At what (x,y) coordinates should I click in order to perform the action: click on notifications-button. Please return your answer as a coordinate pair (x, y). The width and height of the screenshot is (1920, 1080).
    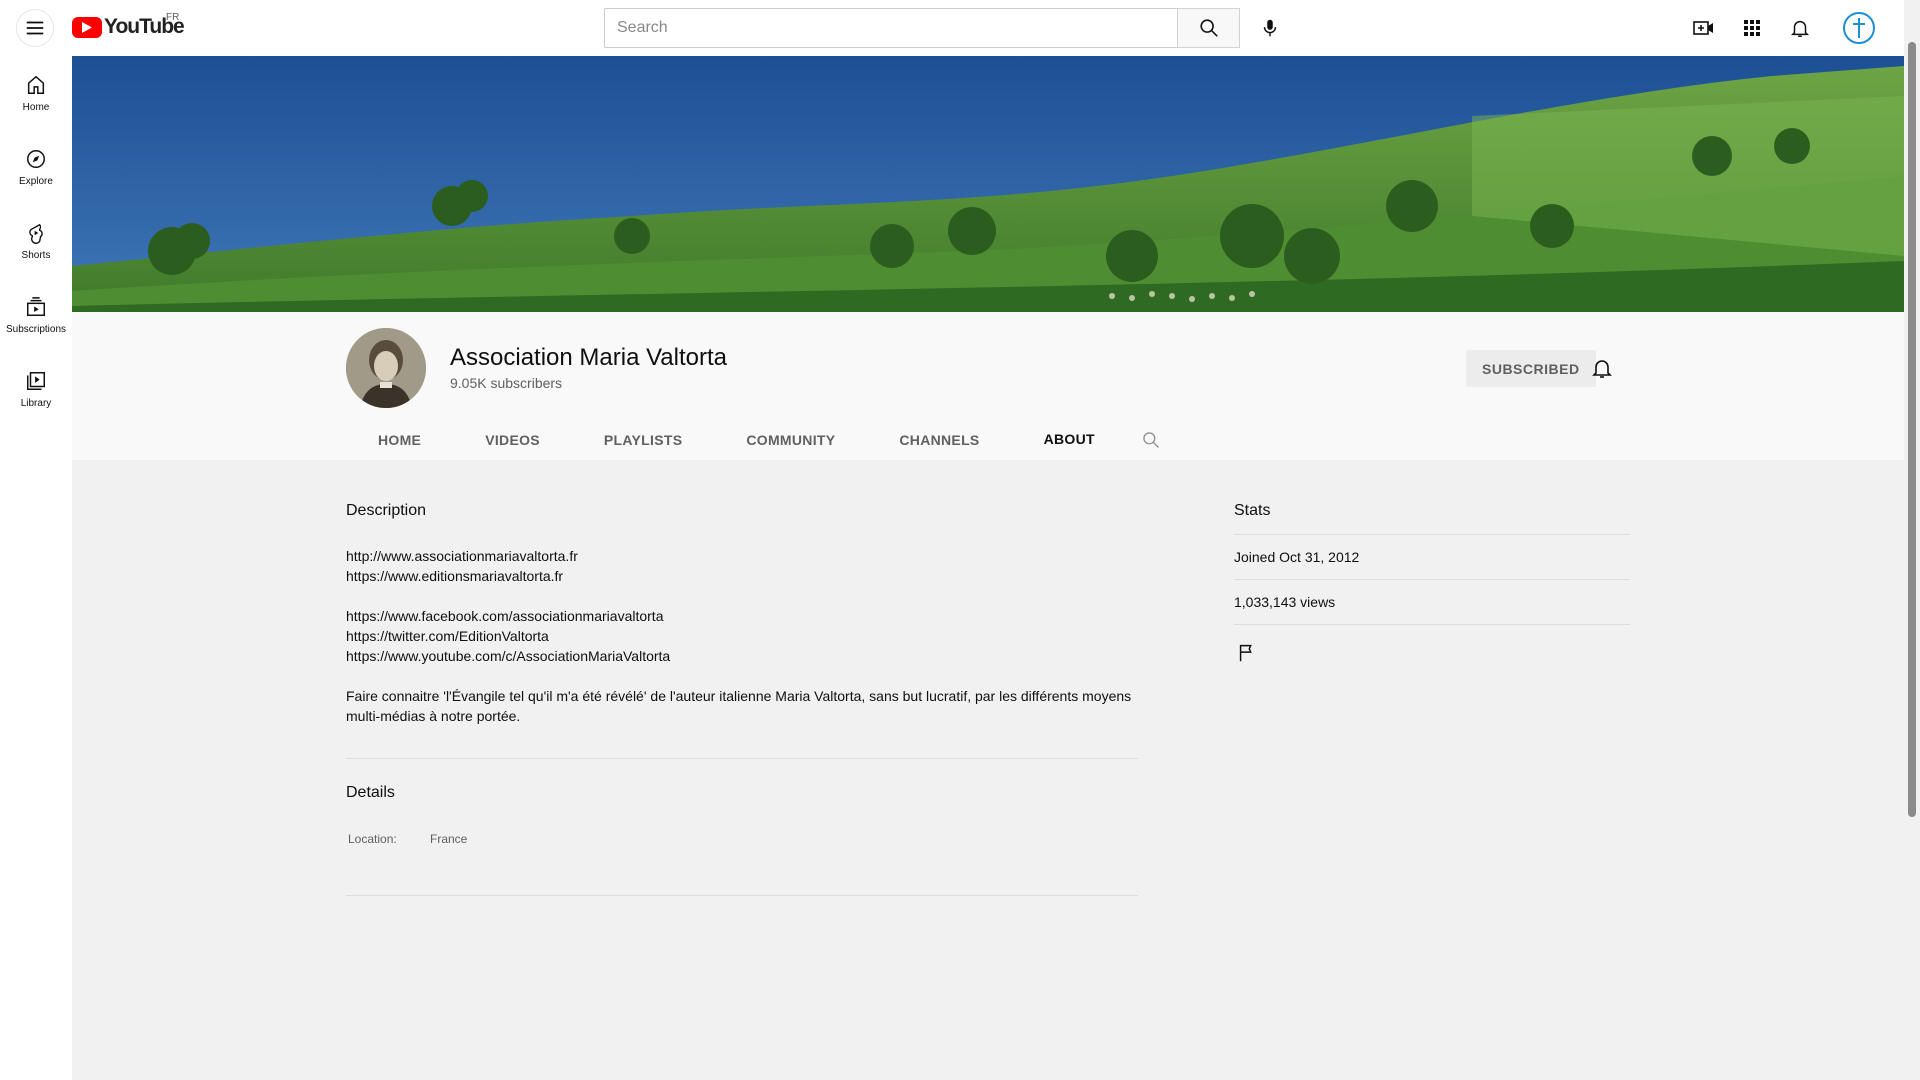
    Looking at the image, I should click on (1800, 28).